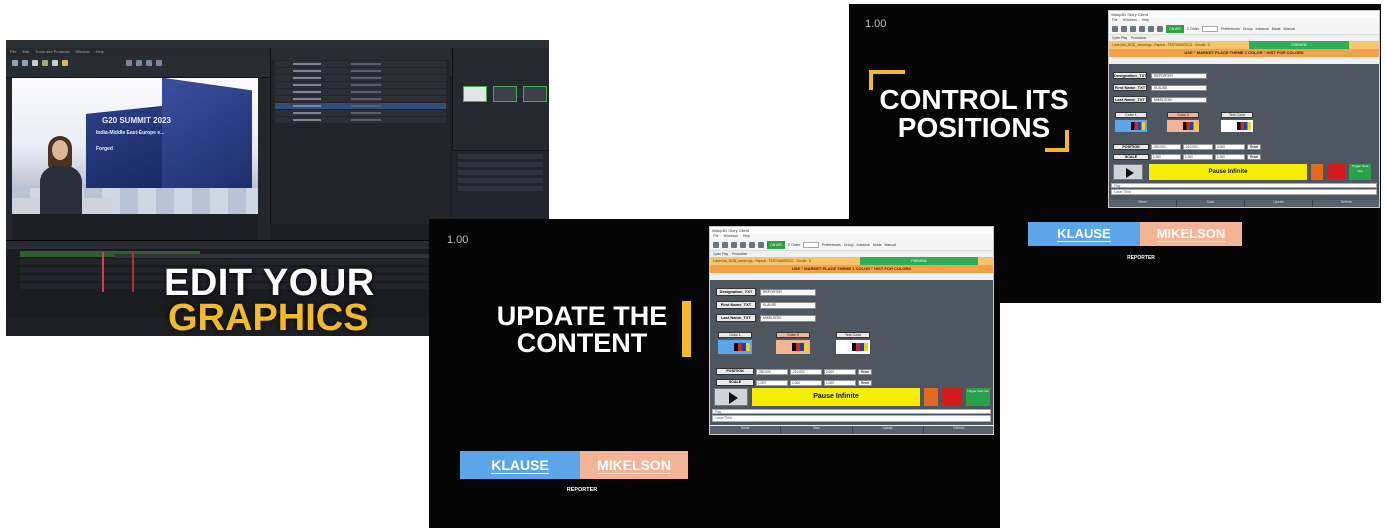  Describe the element at coordinates (149, 63) in the screenshot. I see `align-tool-icon` at that location.